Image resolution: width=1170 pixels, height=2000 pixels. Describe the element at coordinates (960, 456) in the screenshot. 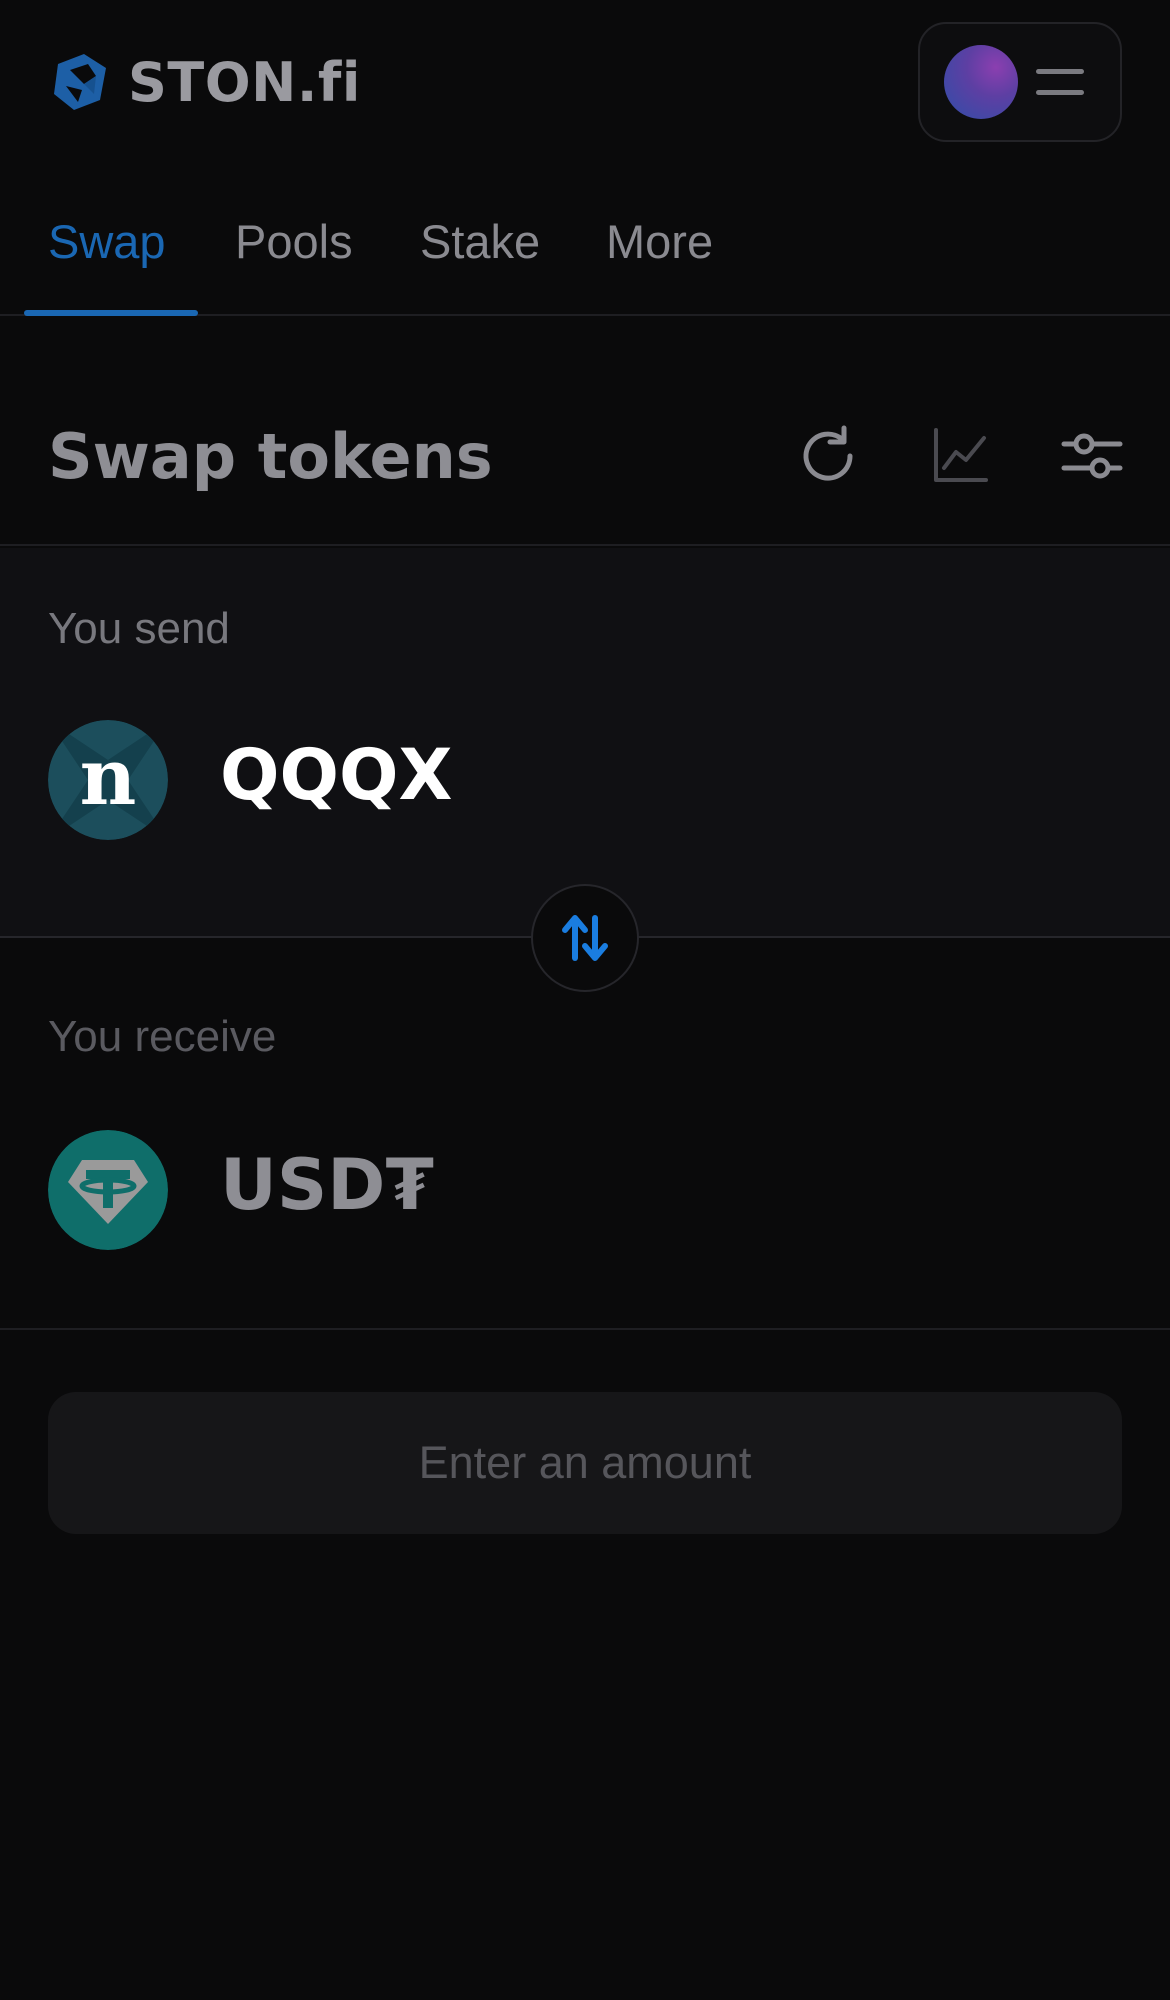

I see `chart-icon` at that location.